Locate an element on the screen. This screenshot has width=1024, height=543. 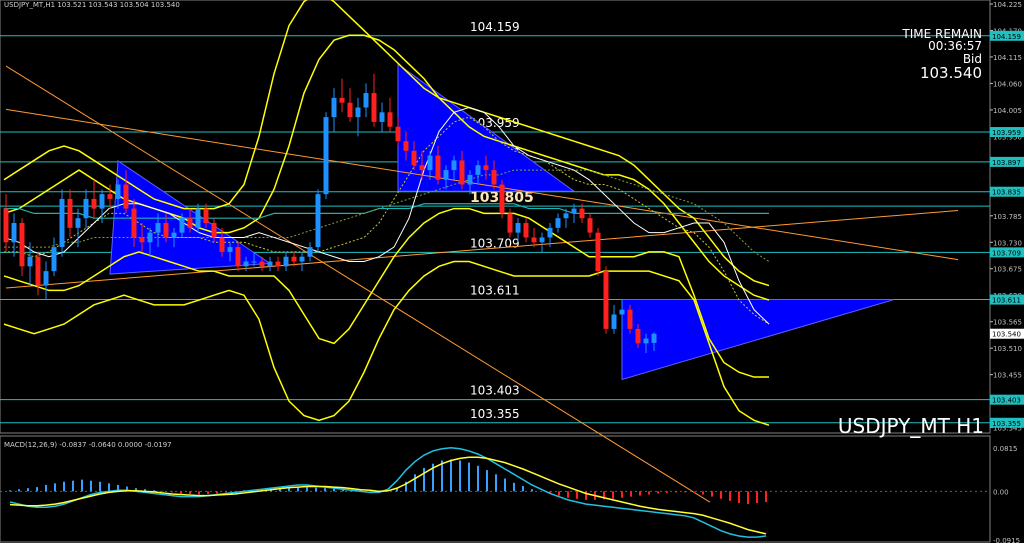
time-remain-value: 00:36:57 is located at coordinates (955, 46).